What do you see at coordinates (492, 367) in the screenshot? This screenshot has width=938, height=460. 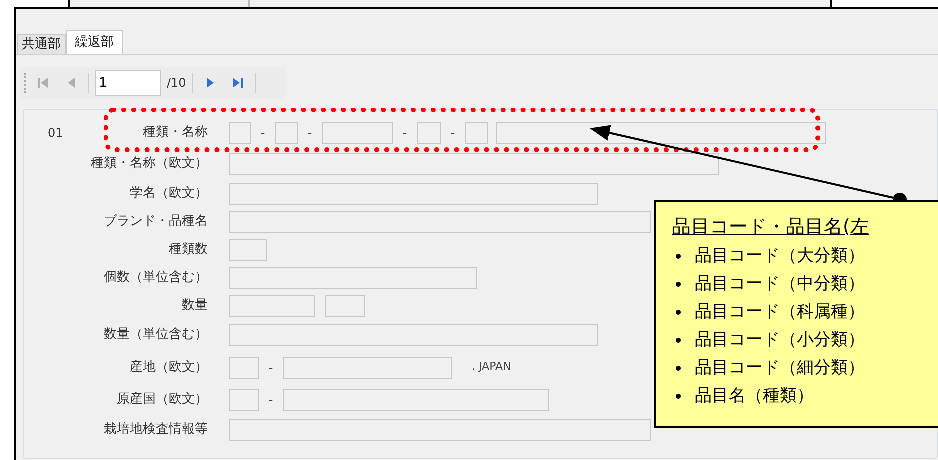 I see `suffix-text: . JAPAN` at bounding box center [492, 367].